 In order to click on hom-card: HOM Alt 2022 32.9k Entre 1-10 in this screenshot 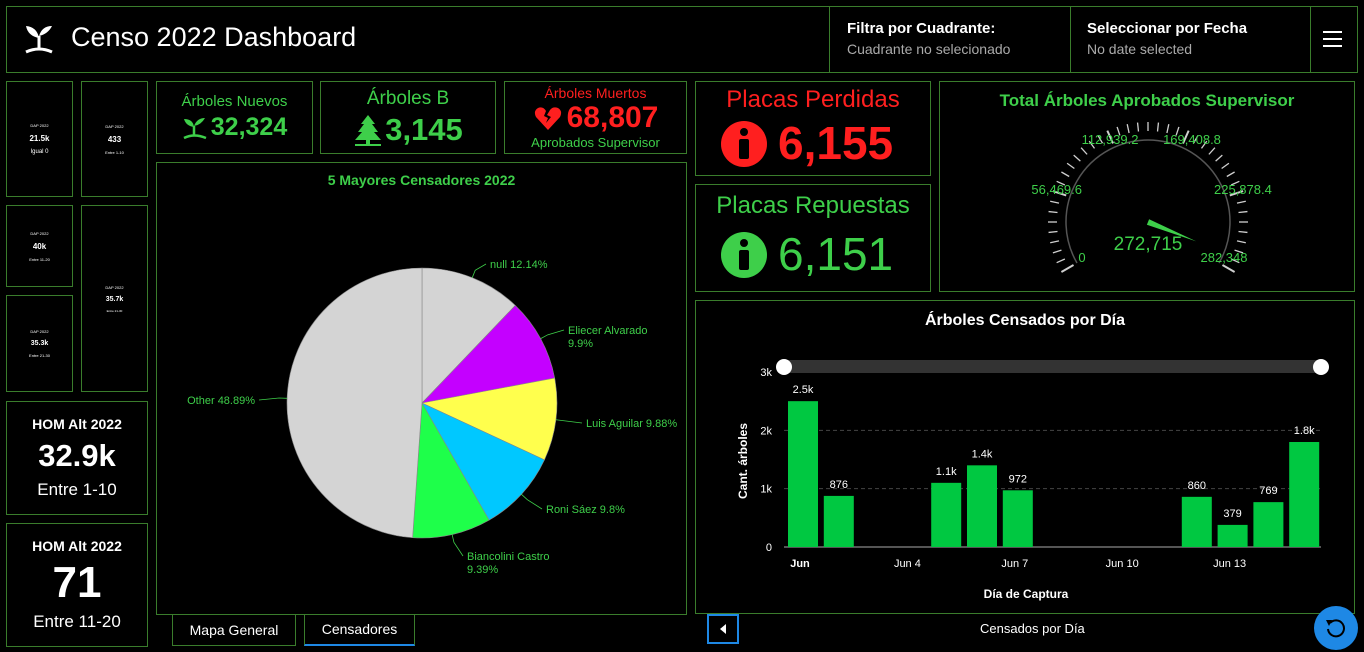, I will do `click(77, 458)`.